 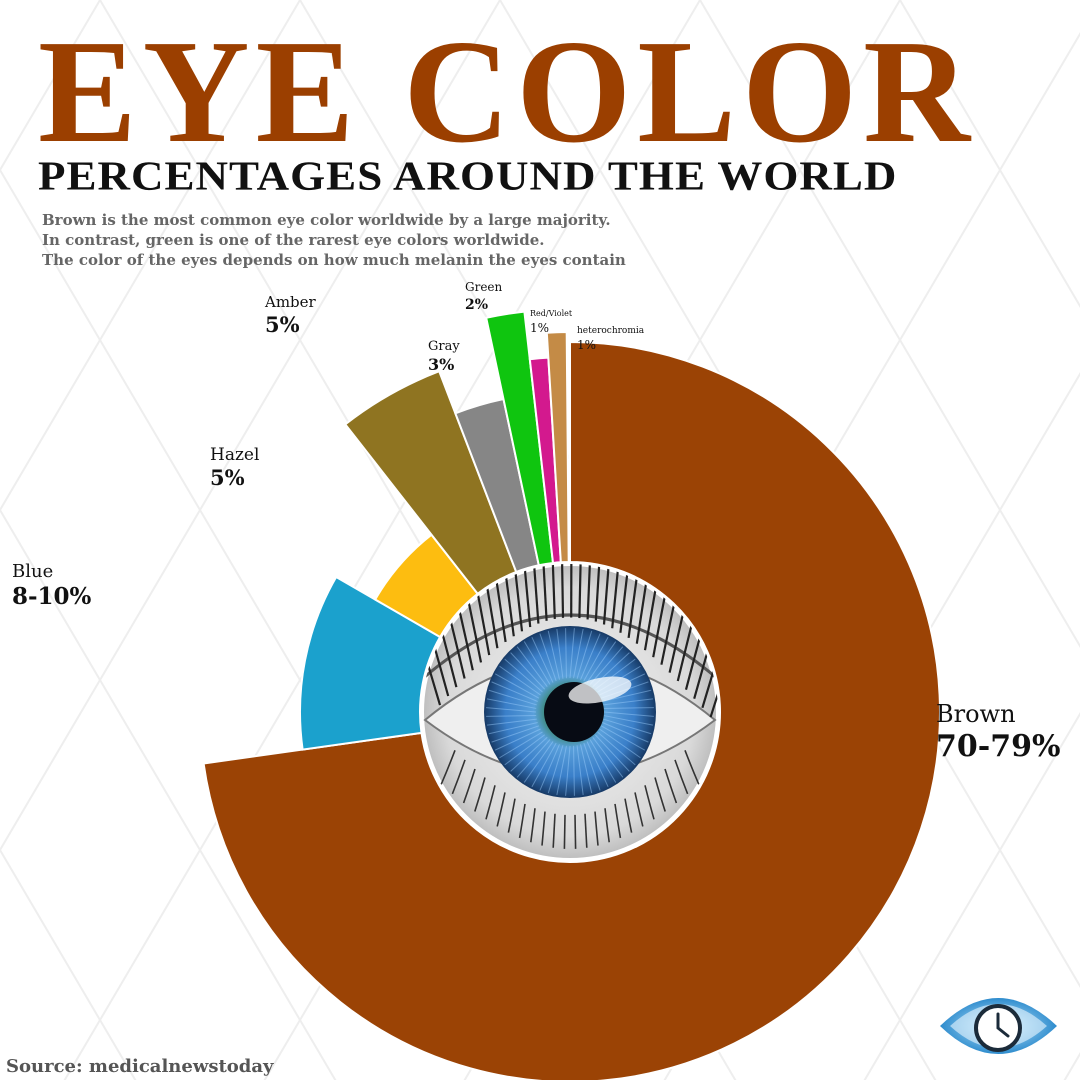 I want to click on slice-name-label: heterochromia, so click(x=611, y=331).